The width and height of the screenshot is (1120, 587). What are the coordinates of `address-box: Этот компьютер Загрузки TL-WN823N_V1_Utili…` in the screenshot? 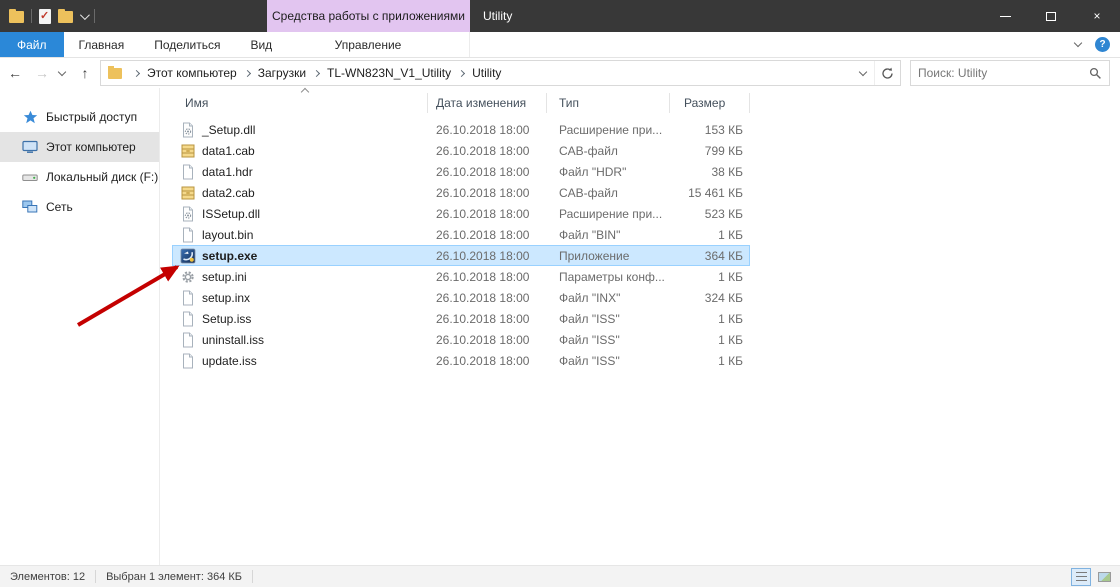 It's located at (500, 73).